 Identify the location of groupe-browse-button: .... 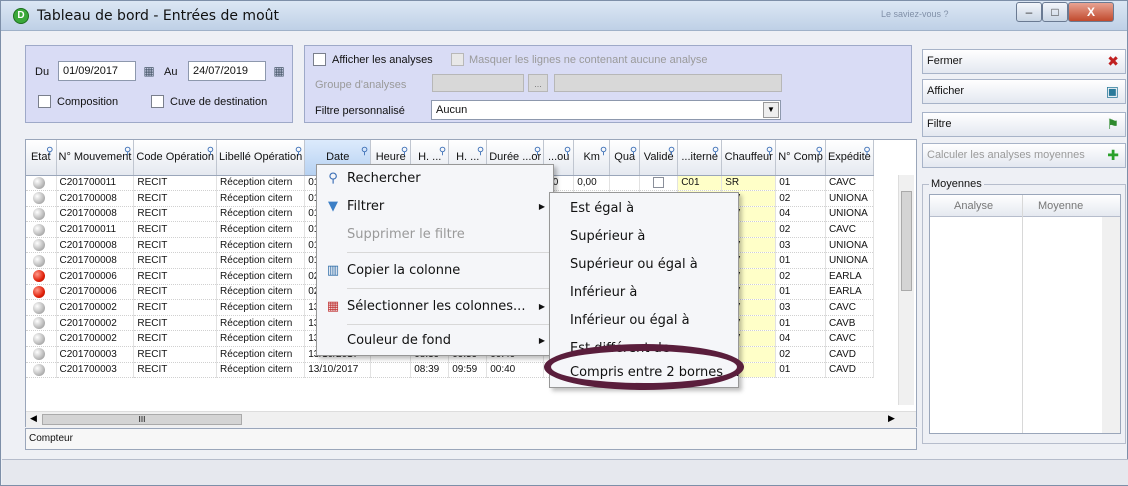
(538, 83).